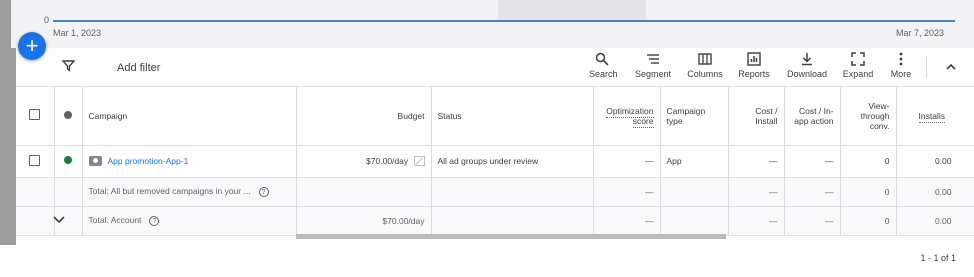 The height and width of the screenshot is (277, 974). What do you see at coordinates (364, 221) in the screenshot?
I see `total-account-budget: $70.00/day` at bounding box center [364, 221].